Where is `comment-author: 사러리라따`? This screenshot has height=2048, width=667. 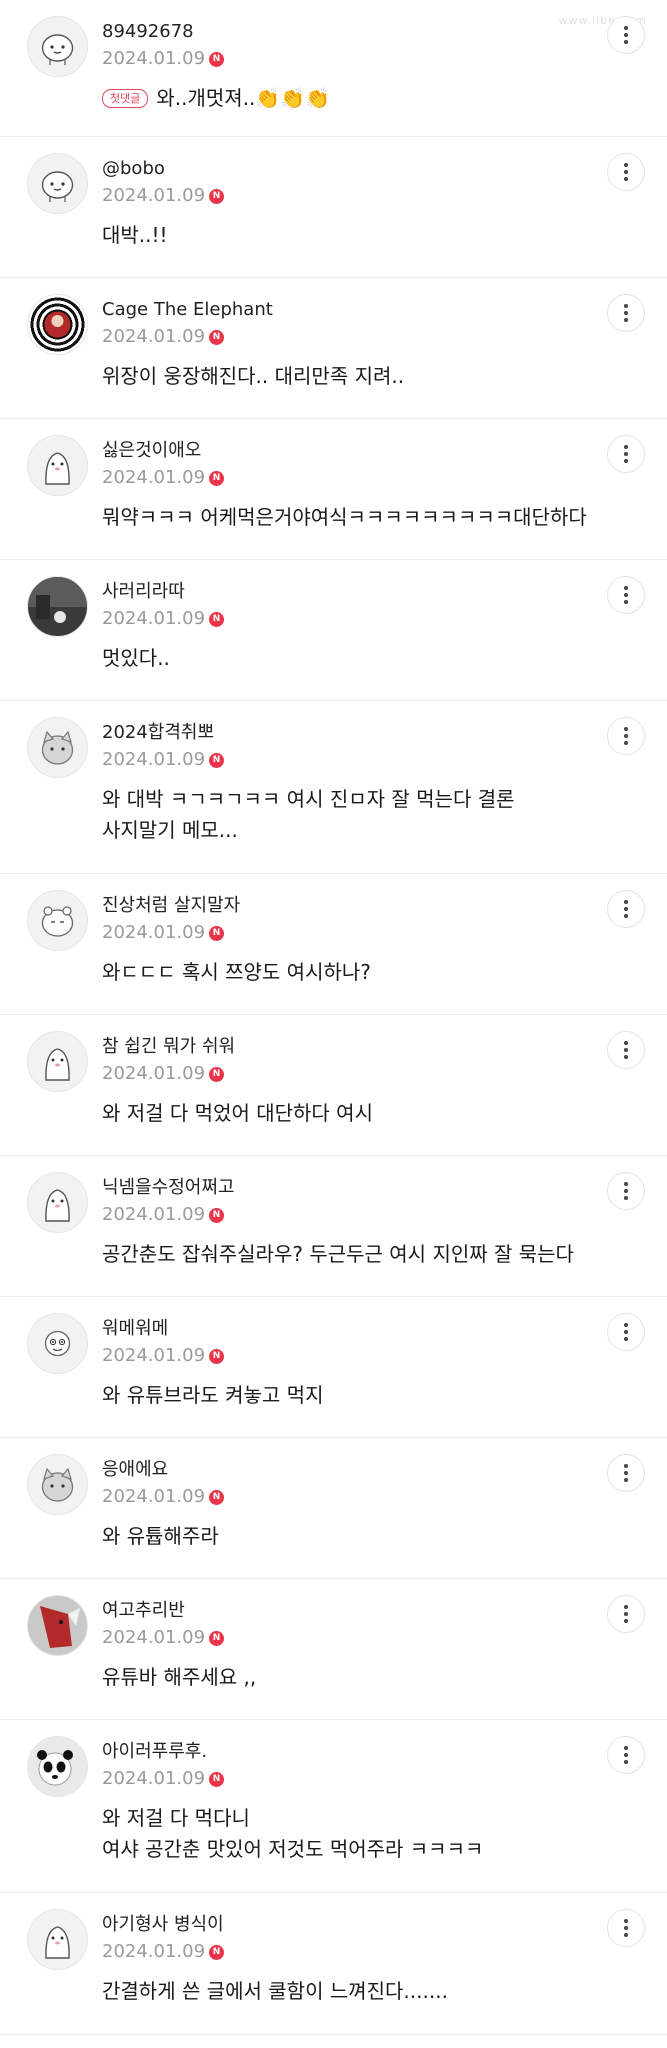 comment-author: 사러리라따 is located at coordinates (344, 592).